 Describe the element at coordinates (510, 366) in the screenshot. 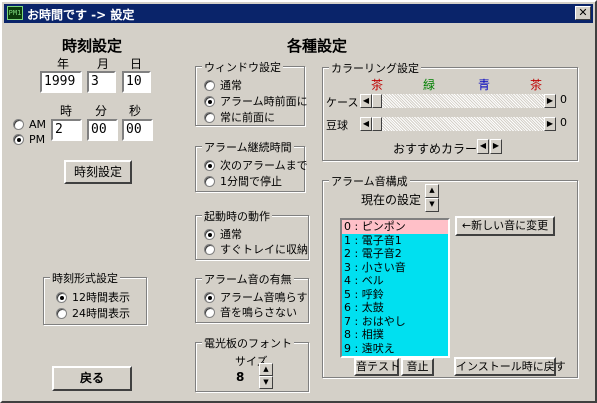

I see `reset-install-button: インストール時に戻す` at that location.